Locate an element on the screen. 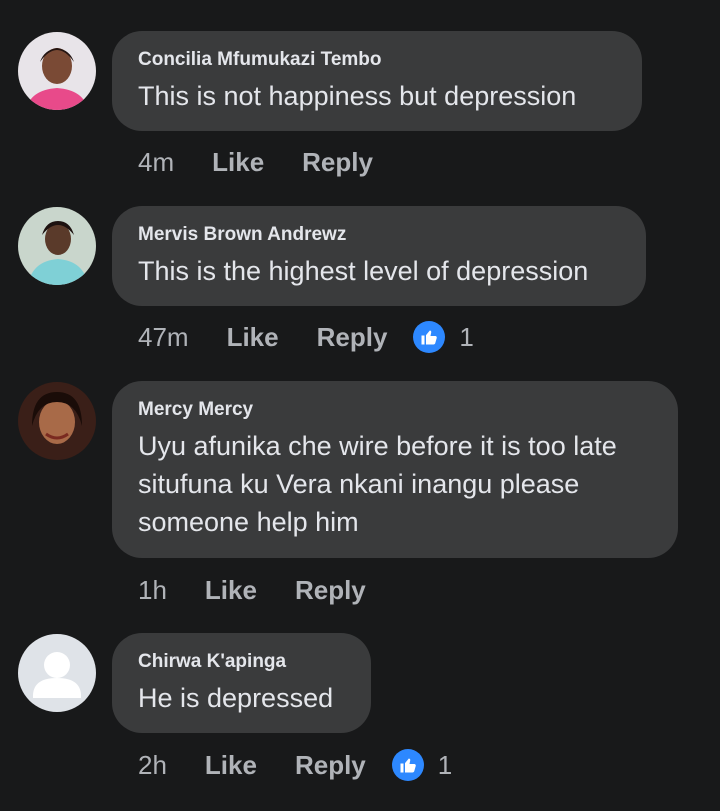  comment-actions: 1h Like Reply is located at coordinates (252, 590).